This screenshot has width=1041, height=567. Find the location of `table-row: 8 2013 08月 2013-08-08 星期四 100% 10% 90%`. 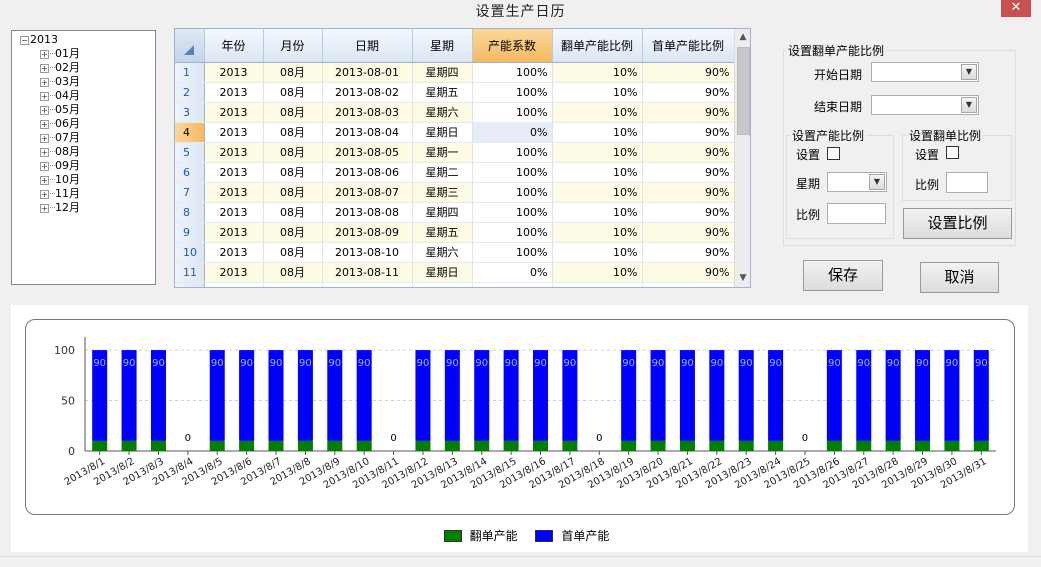

table-row: 8 2013 08月 2013-08-08 星期四 100% 10% 90% is located at coordinates (455, 212).